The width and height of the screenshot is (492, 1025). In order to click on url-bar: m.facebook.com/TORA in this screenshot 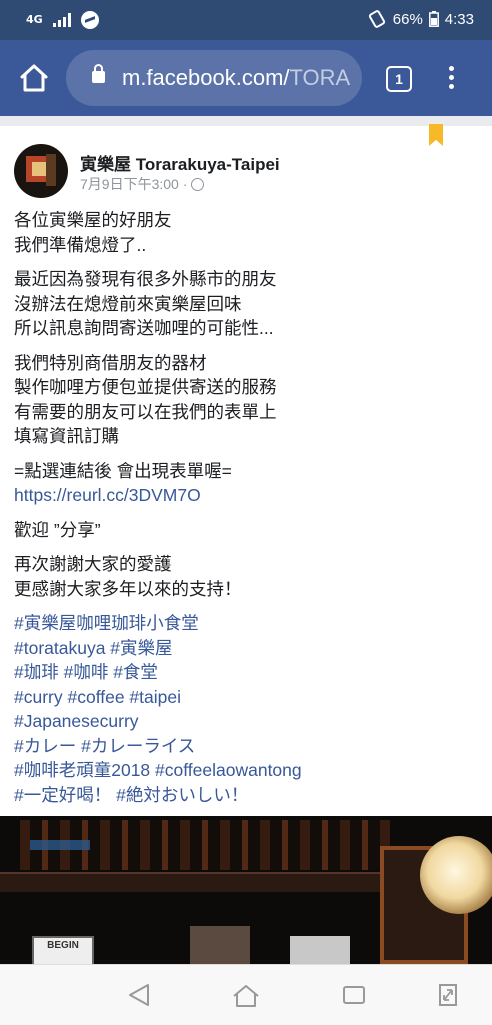, I will do `click(214, 78)`.